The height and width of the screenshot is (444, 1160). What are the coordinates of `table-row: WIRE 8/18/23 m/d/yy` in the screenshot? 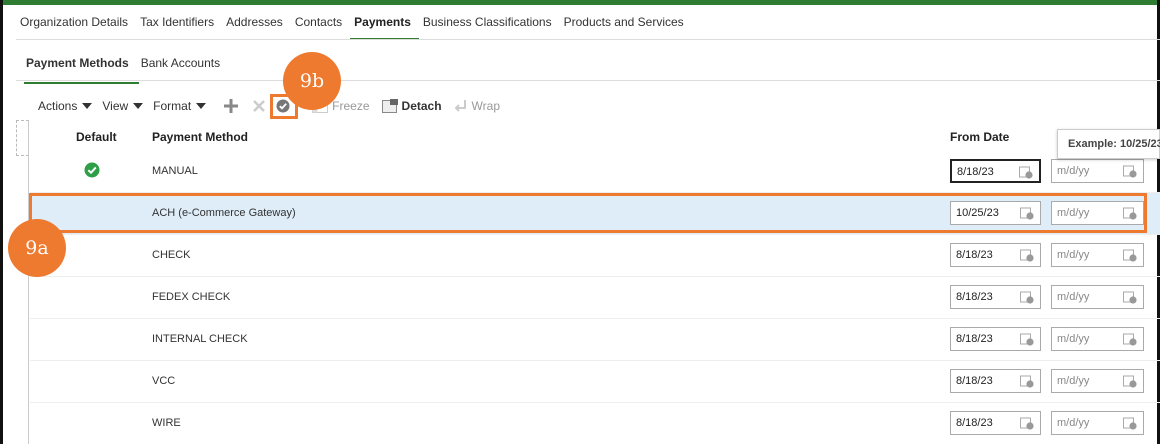 It's located at (595, 423).